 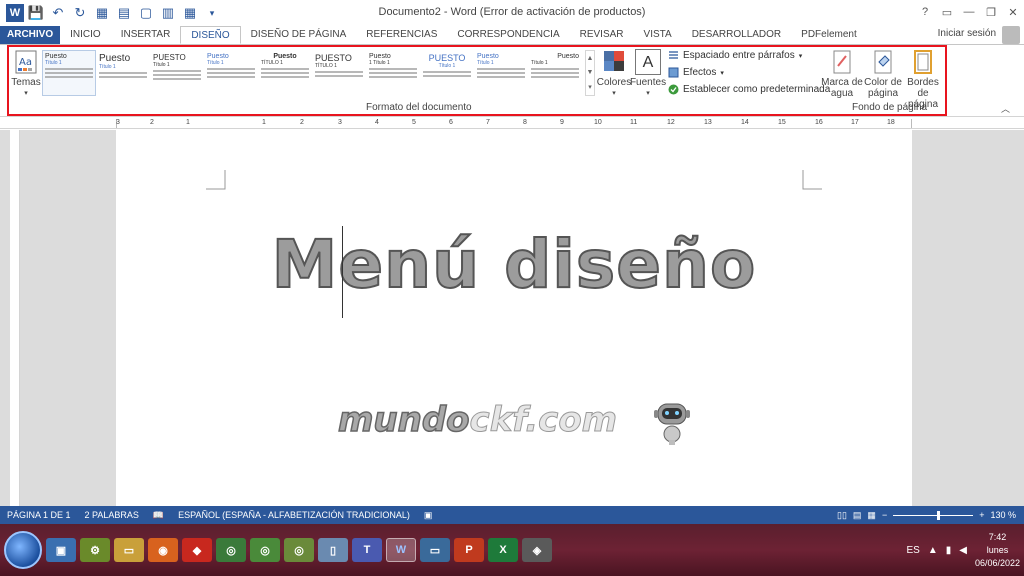 What do you see at coordinates (925, 12) in the screenshot?
I see `help-button: ?` at bounding box center [925, 12].